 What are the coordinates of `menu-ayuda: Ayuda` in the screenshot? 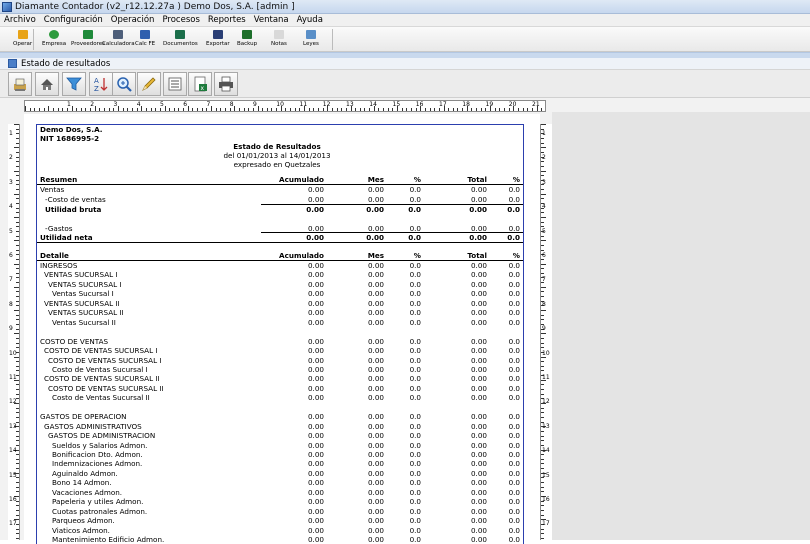 It's located at (310, 20).